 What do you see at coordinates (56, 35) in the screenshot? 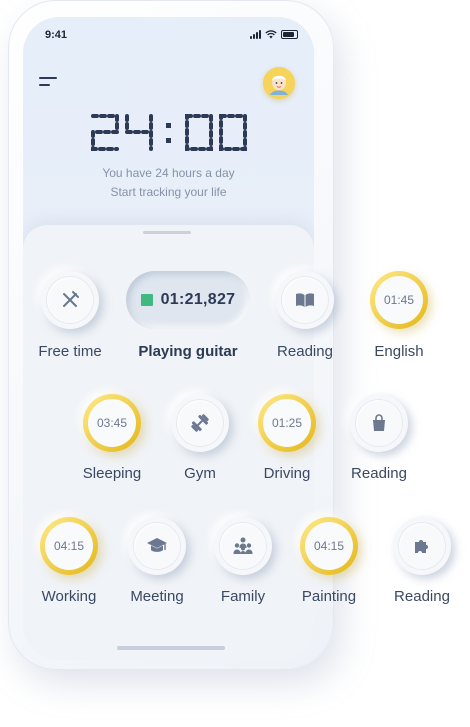
I see `status-time: 9:41` at bounding box center [56, 35].